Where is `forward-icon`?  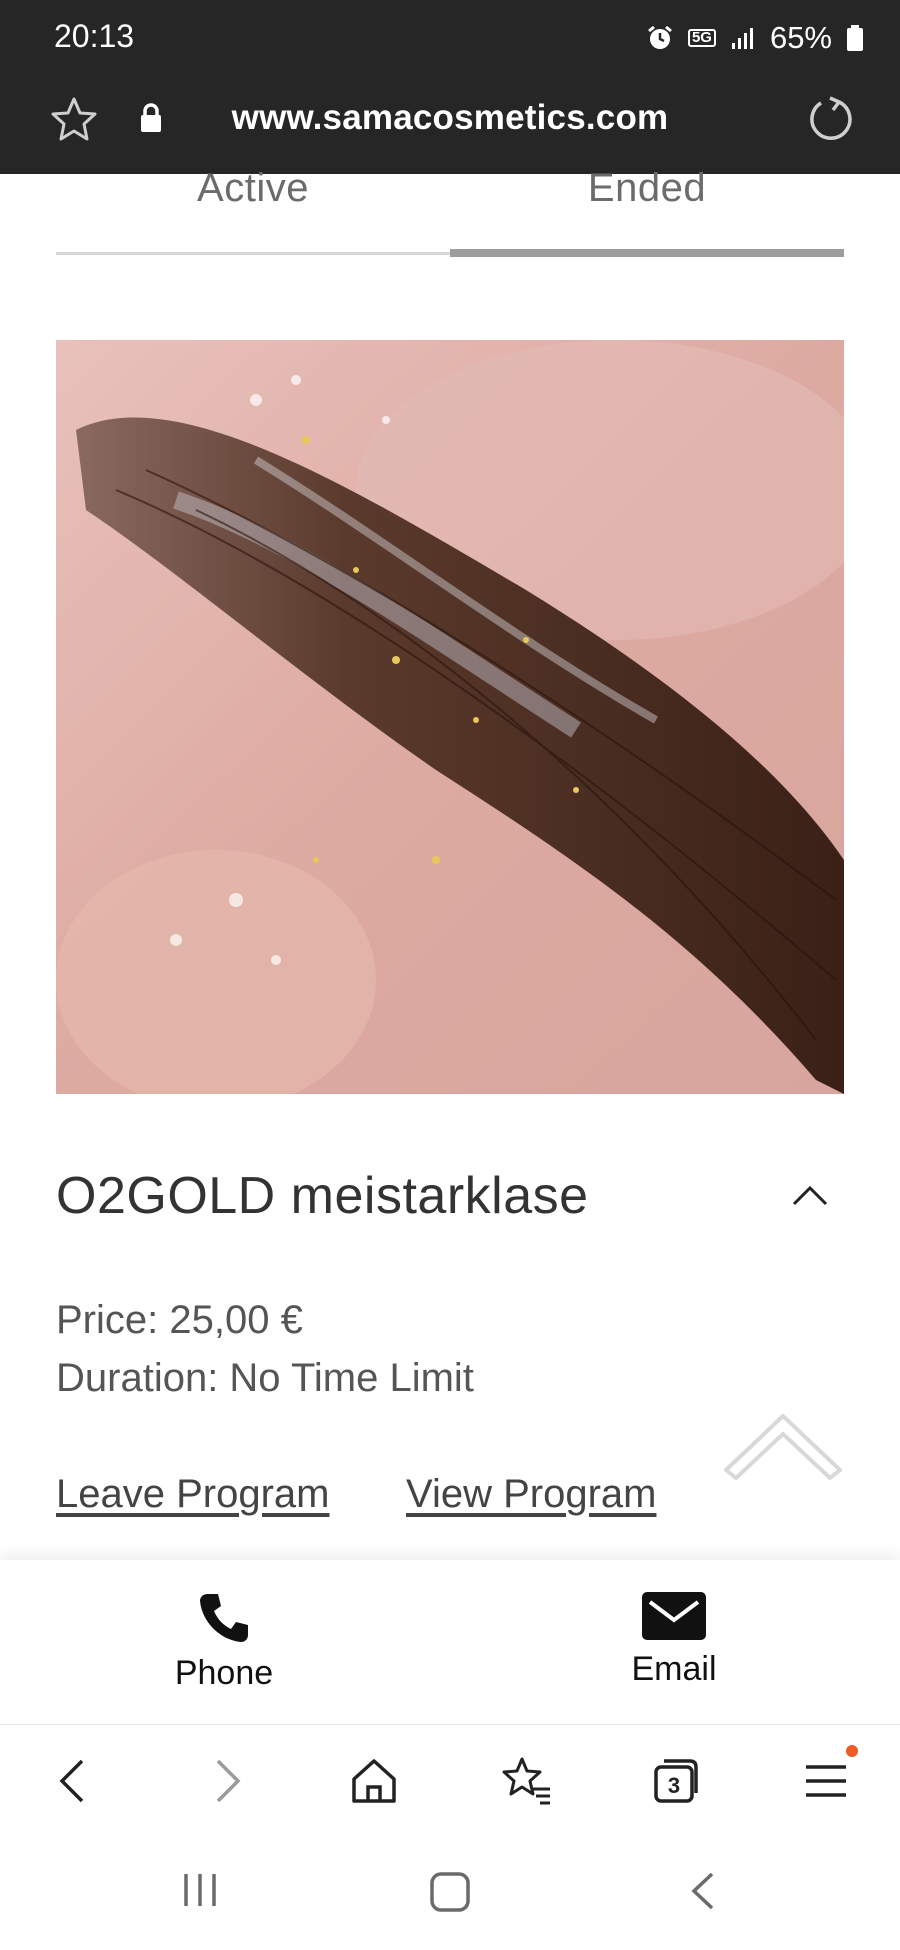 forward-icon is located at coordinates (226, 1781).